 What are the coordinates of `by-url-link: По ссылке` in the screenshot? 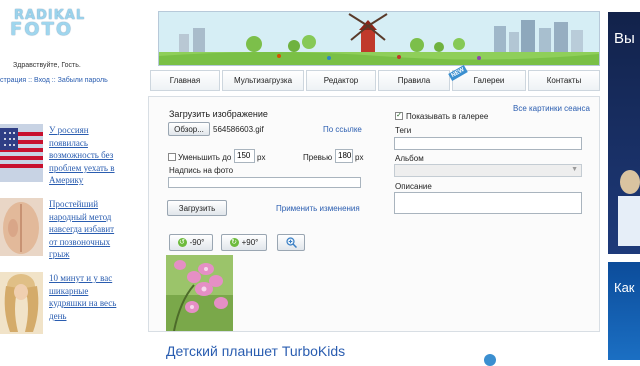 It's located at (342, 129).